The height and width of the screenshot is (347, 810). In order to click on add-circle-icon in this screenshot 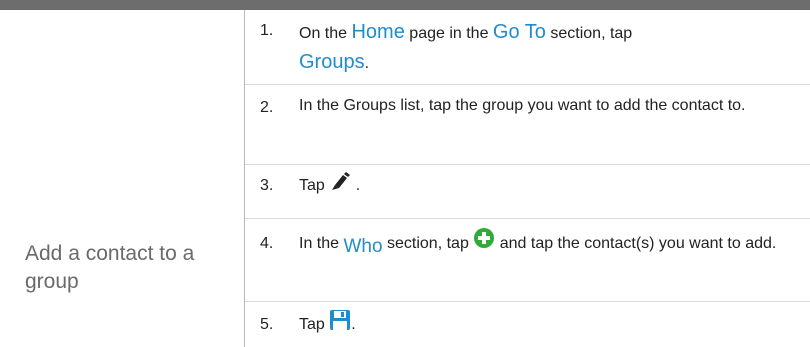, I will do `click(484, 244)`.